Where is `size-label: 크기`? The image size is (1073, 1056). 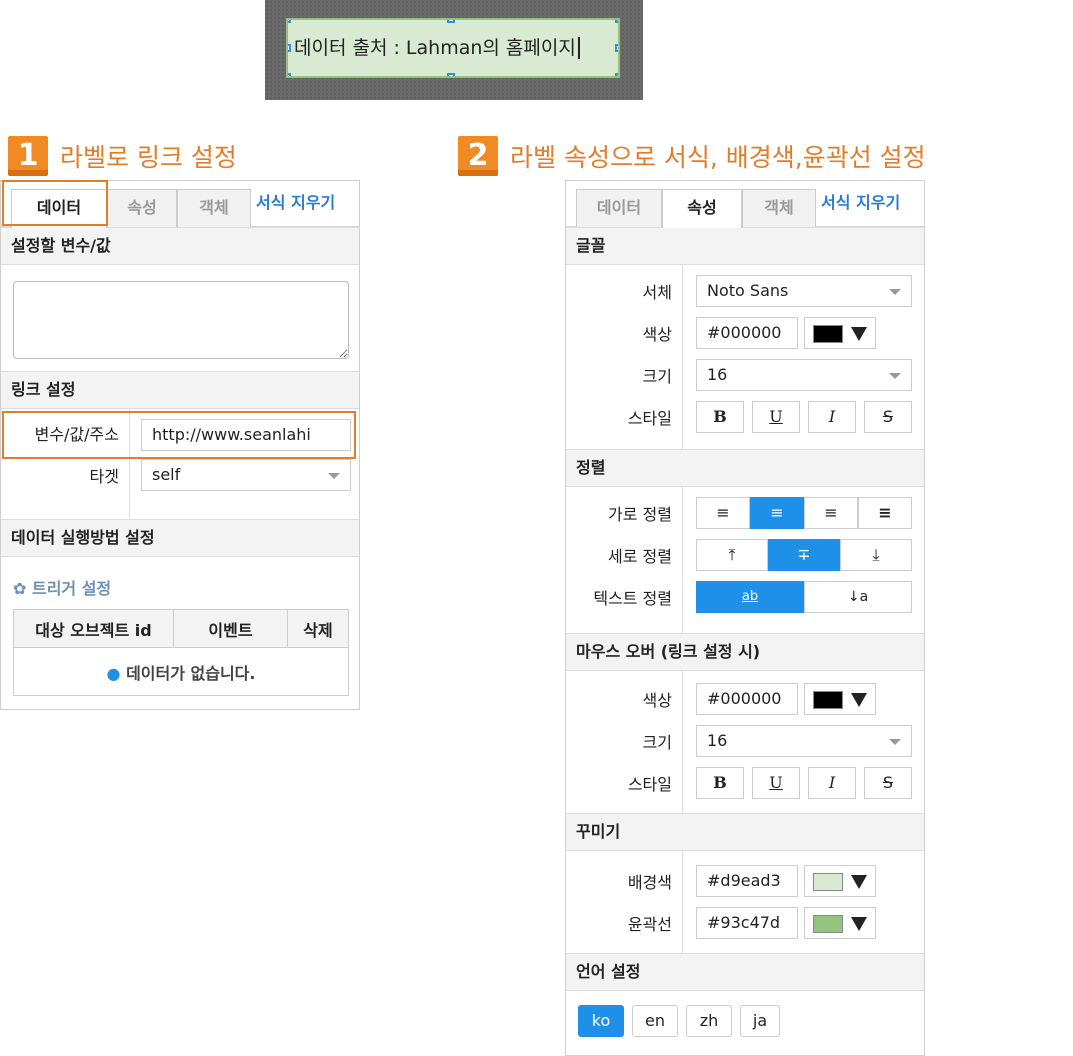
size-label: 크기 is located at coordinates (657, 376).